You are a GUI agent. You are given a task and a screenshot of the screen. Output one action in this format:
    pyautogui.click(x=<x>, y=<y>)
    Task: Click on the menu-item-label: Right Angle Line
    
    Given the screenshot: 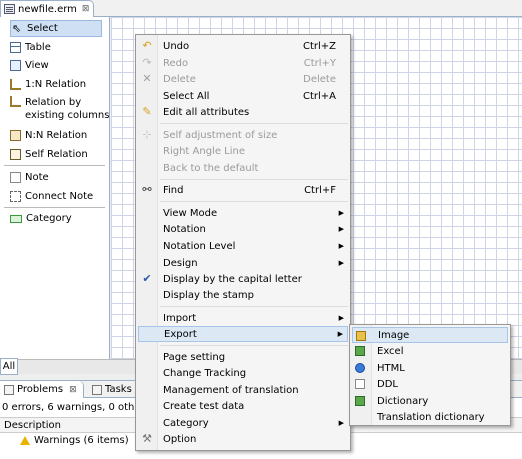 What is the action you would take?
    pyautogui.click(x=204, y=151)
    